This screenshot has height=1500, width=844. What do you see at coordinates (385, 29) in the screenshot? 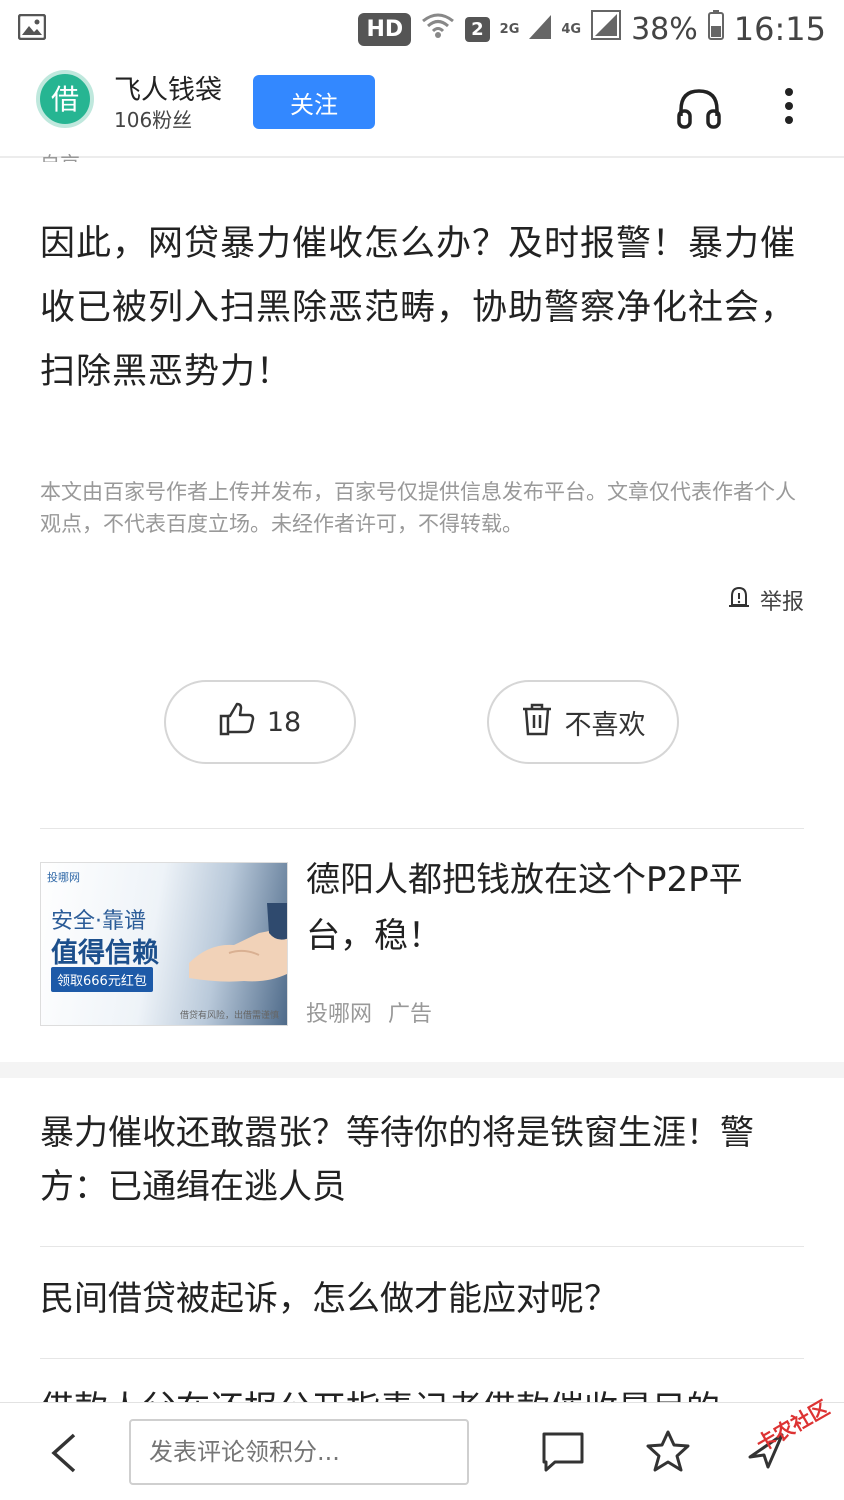
I see `hd-badge: HD` at bounding box center [385, 29].